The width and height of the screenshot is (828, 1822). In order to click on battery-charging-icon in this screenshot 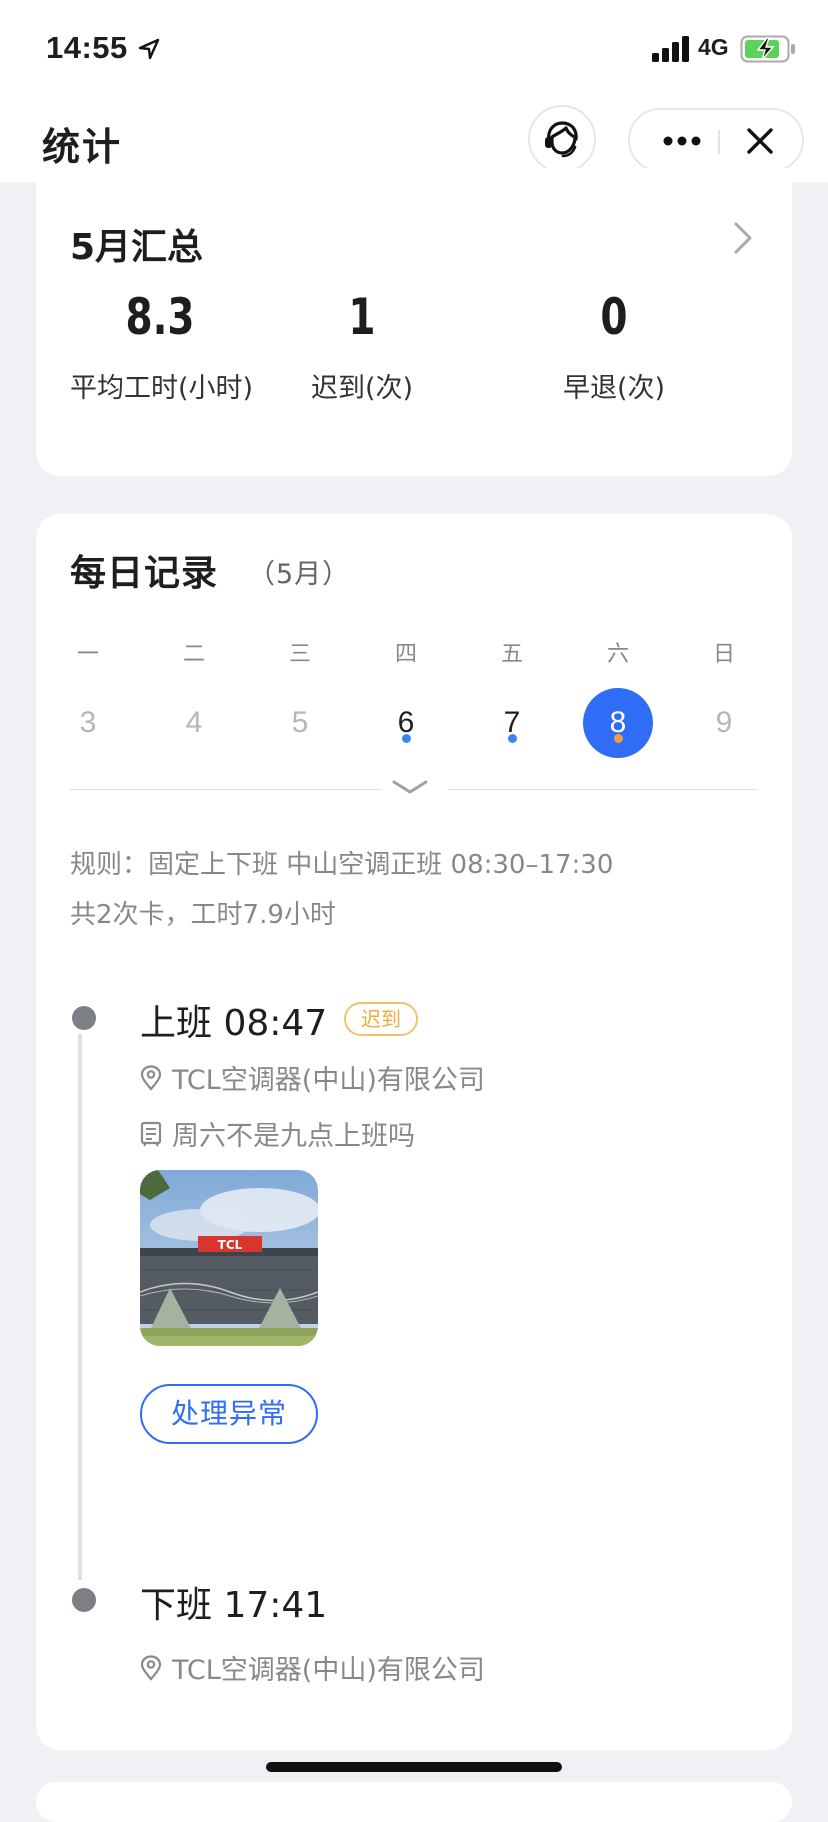, I will do `click(767, 49)`.